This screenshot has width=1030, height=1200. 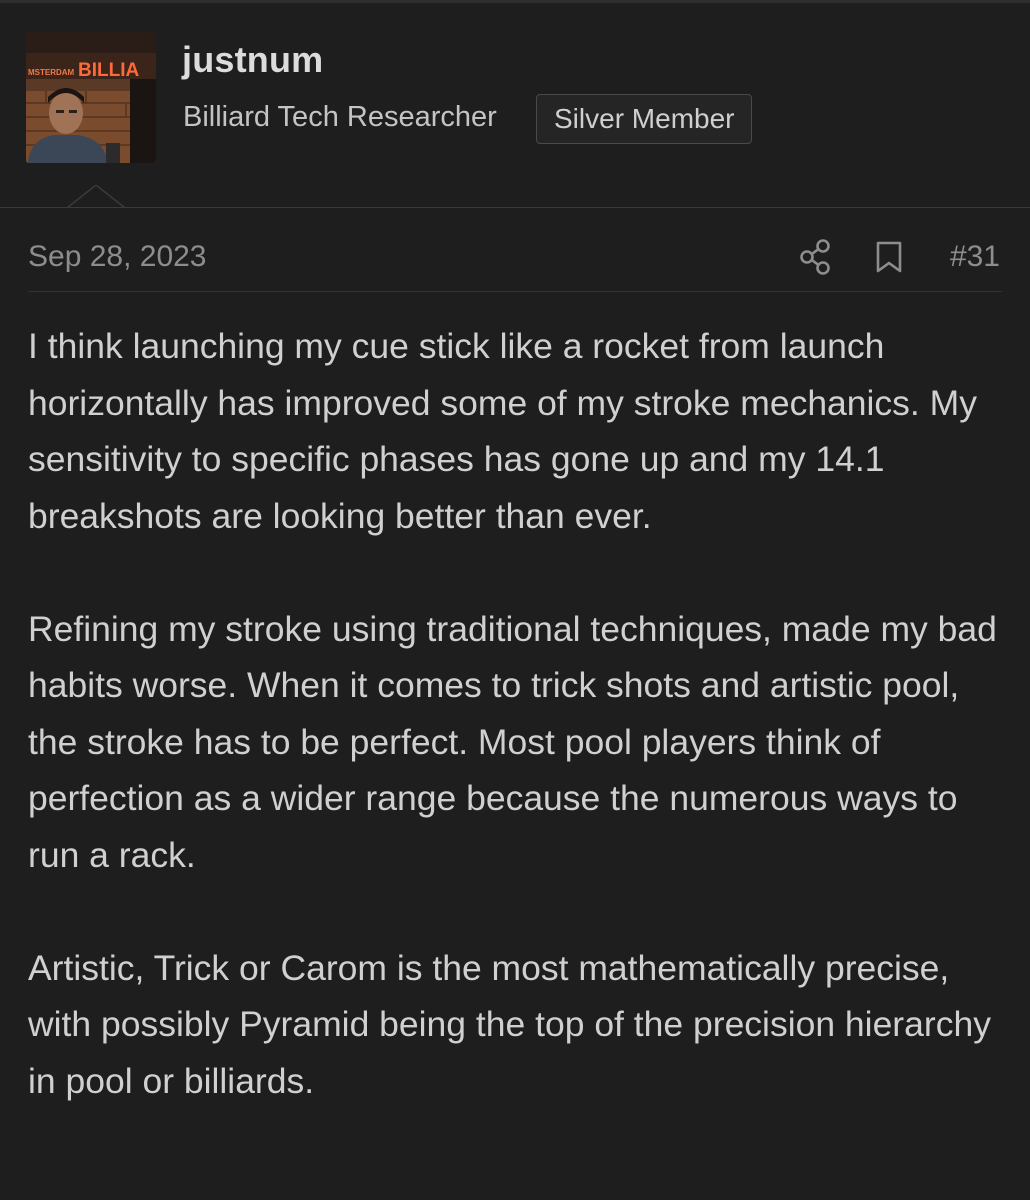 I want to click on avatar-sign-large: BILLIA, so click(x=108, y=70).